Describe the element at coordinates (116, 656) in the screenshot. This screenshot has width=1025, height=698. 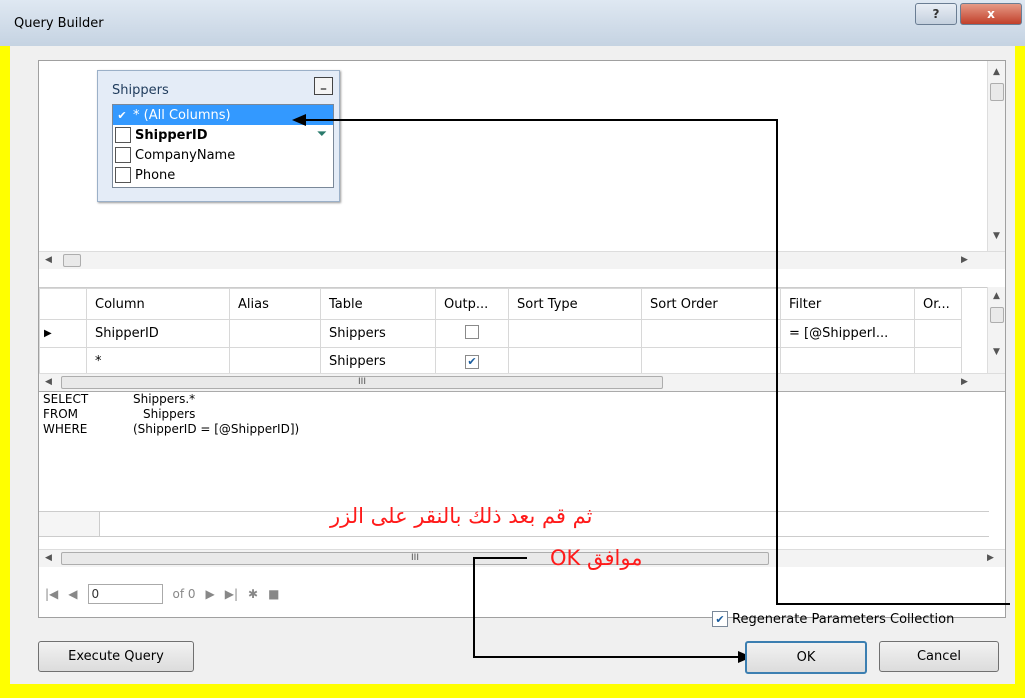
I see `execute-query-button: Execute Query` at that location.